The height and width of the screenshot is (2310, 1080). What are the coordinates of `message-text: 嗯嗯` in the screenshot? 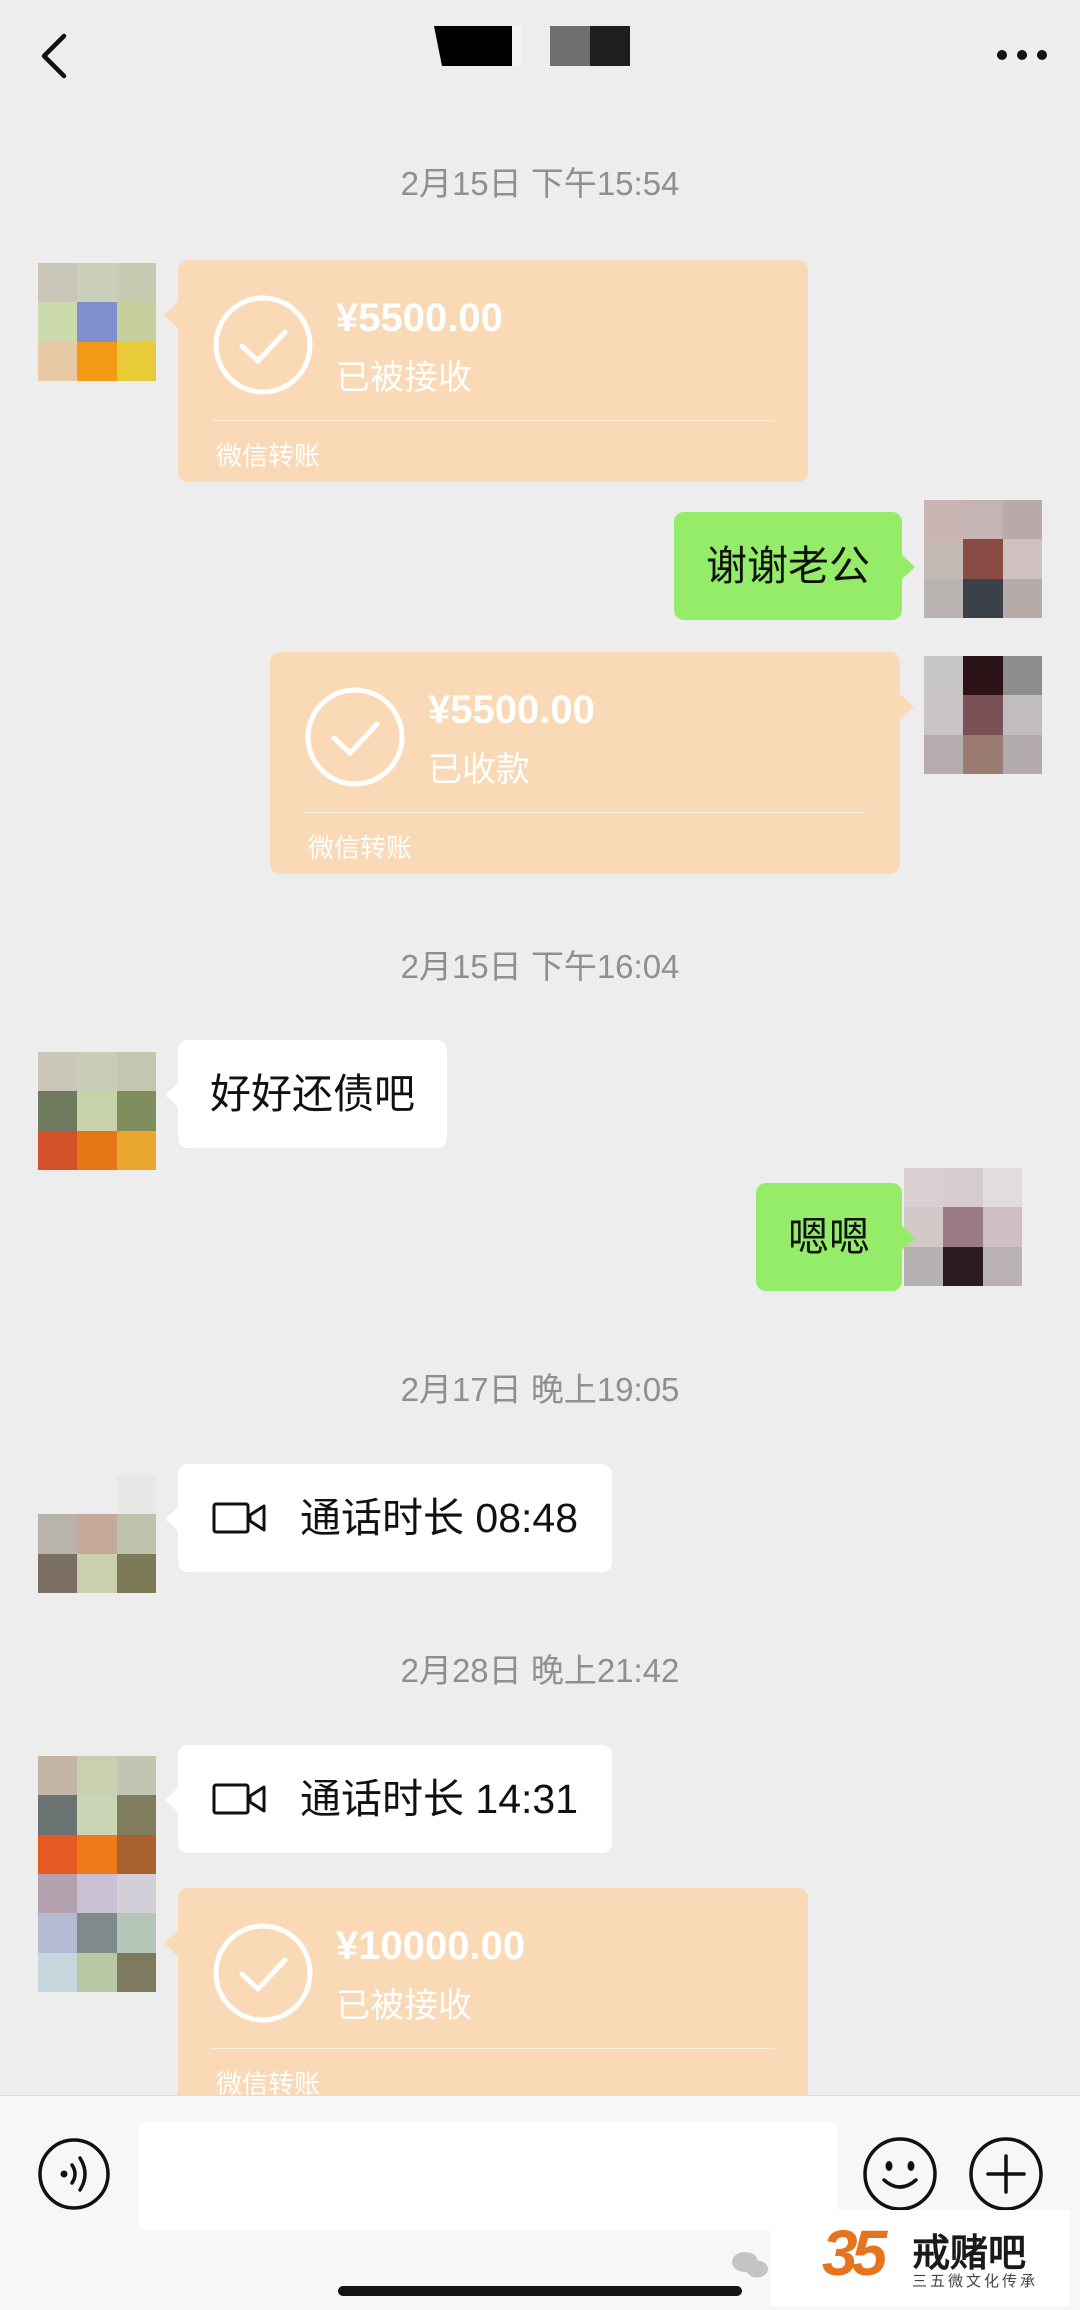 It's located at (829, 1237).